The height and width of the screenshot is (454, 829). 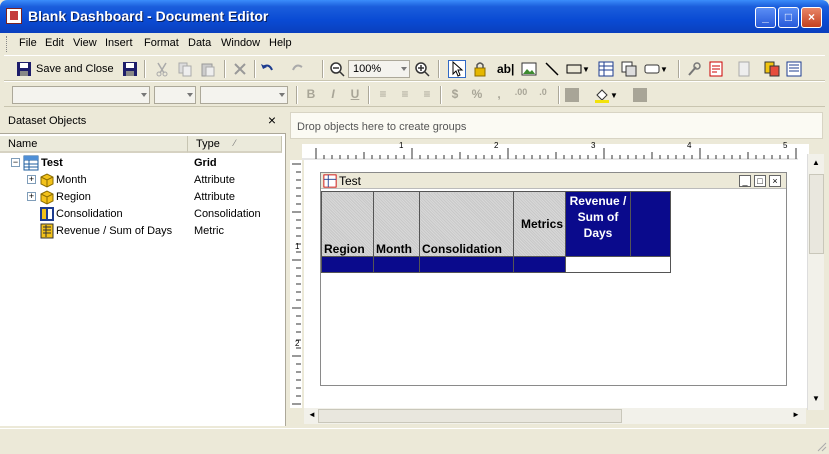 What do you see at coordinates (466, 264) in the screenshot?
I see `grid-cell-consolidation` at bounding box center [466, 264].